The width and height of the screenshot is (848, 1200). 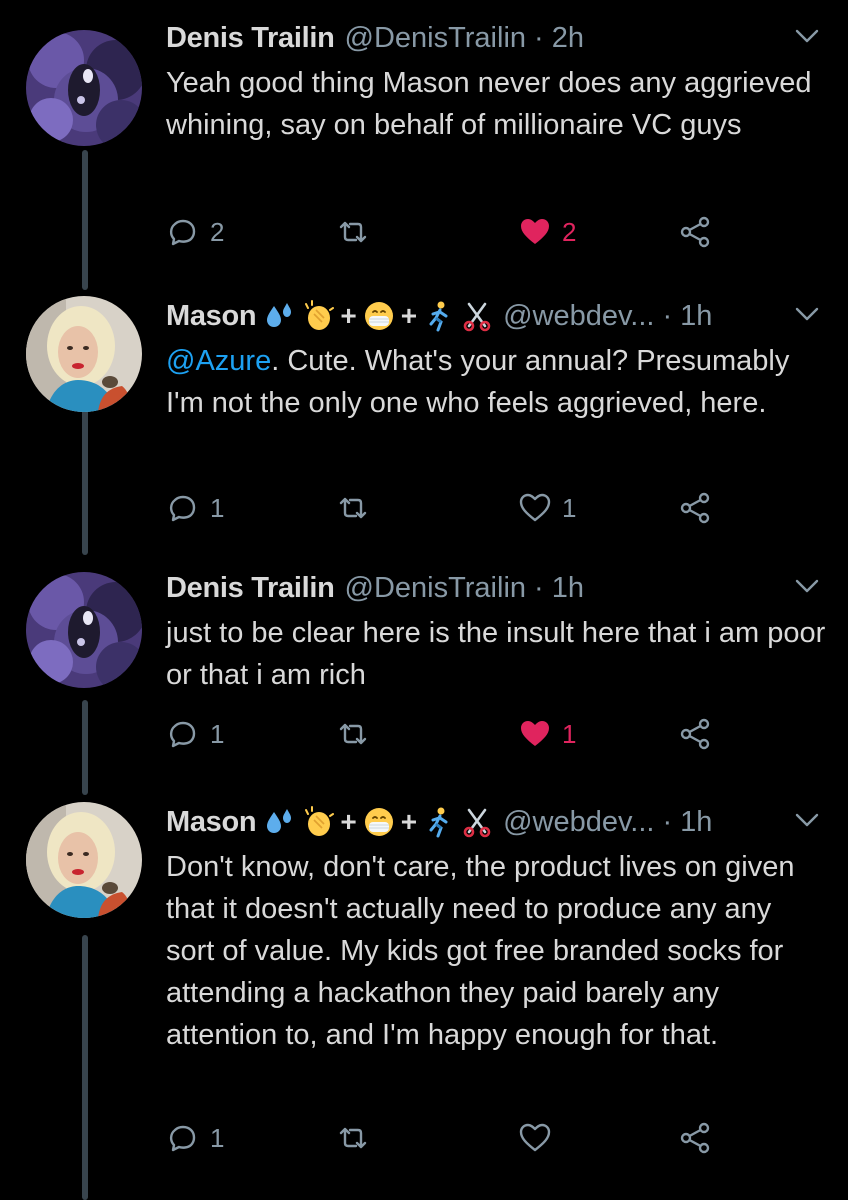 What do you see at coordinates (446, 232) in the screenshot?
I see `tweet-actions: 2 2` at bounding box center [446, 232].